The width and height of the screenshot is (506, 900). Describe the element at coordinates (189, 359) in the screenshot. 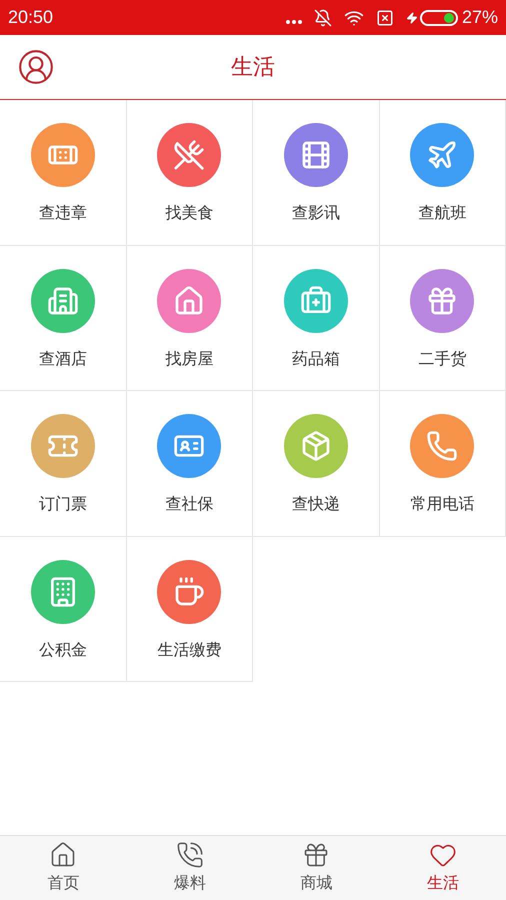

I see `tile-label: 找房屋` at that location.